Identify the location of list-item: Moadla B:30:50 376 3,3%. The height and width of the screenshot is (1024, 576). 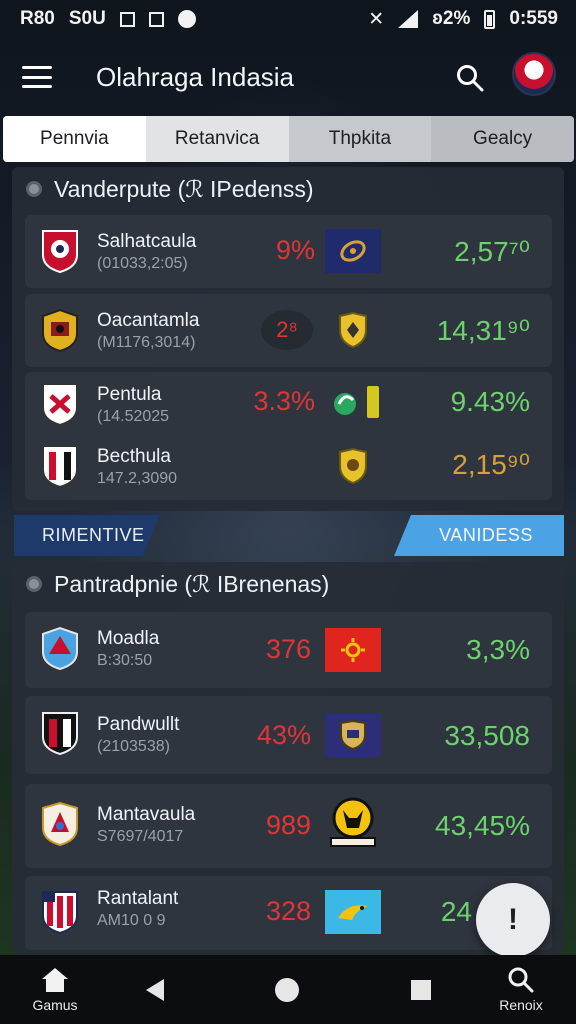
(288, 650).